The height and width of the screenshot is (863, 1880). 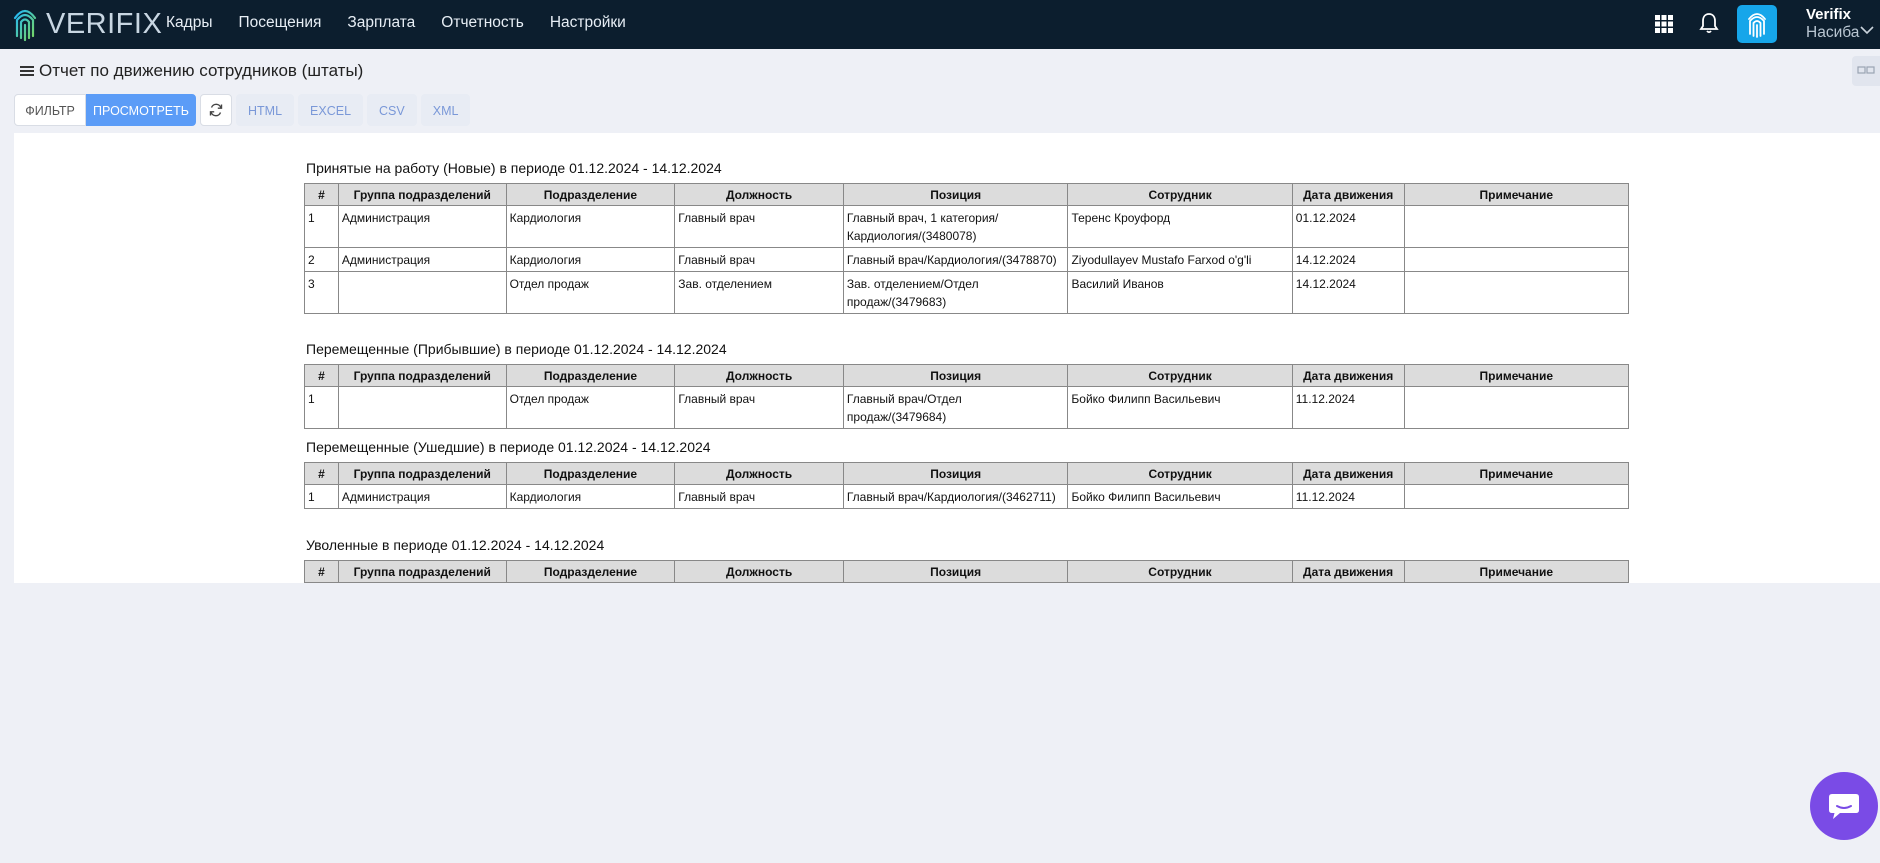 What do you see at coordinates (1348, 407) in the screenshot?
I see `cell-movement-date: 11.12.2024` at bounding box center [1348, 407].